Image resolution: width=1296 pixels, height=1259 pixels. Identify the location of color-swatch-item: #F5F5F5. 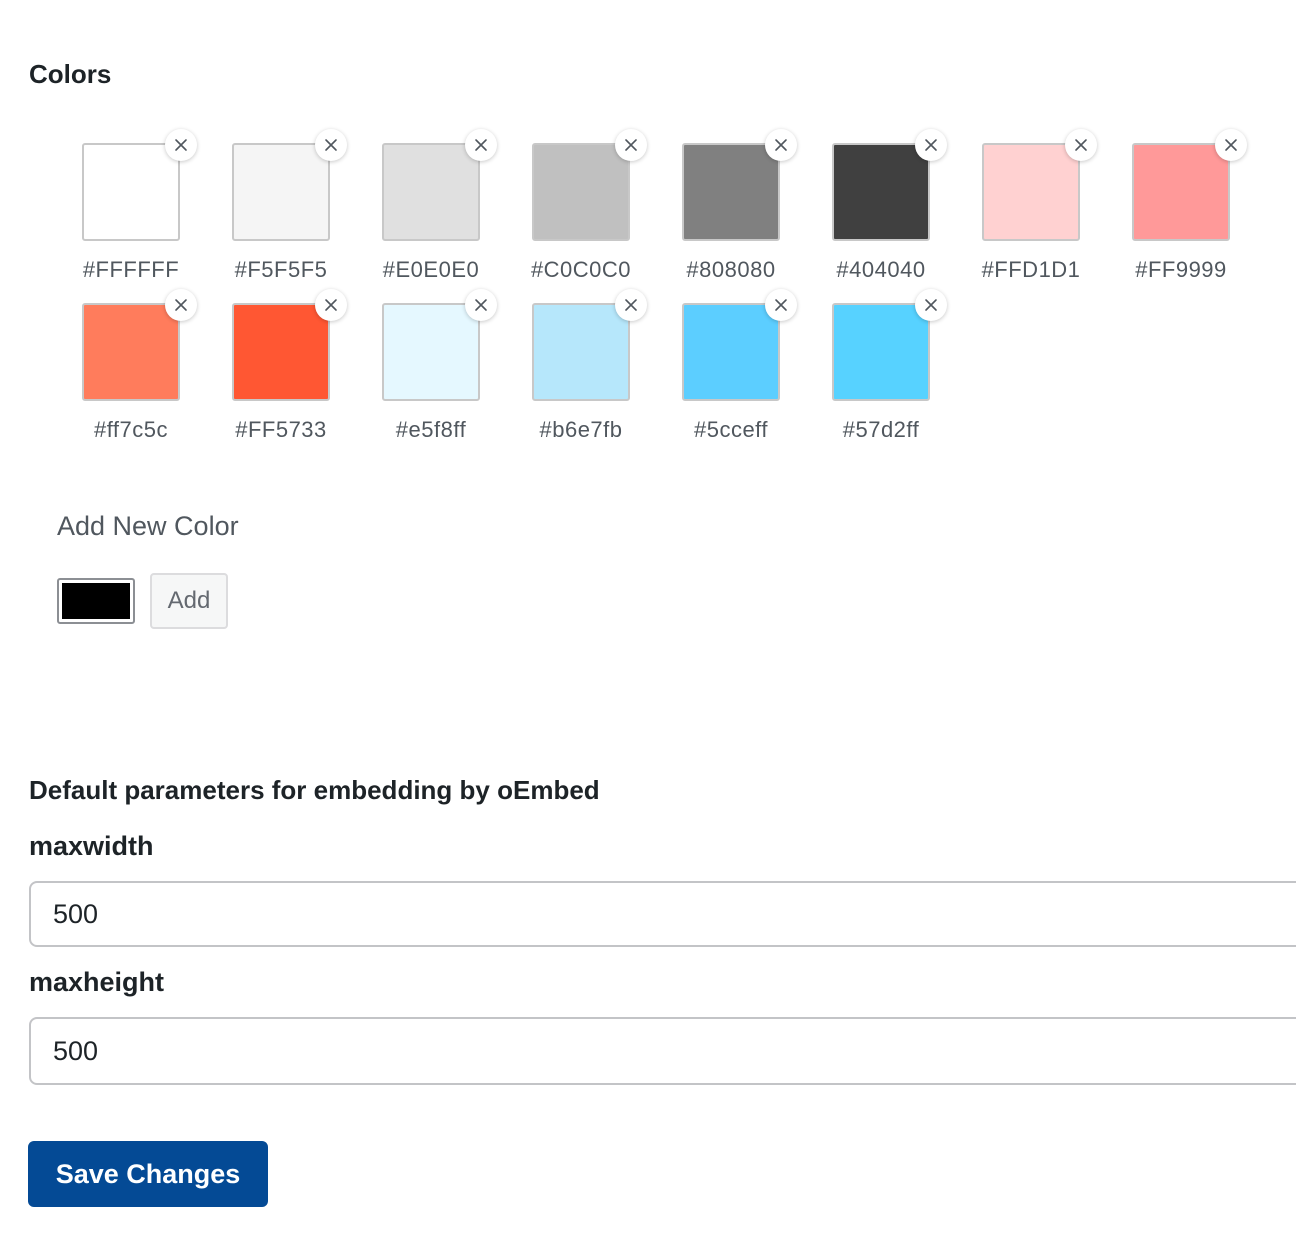
(263, 205).